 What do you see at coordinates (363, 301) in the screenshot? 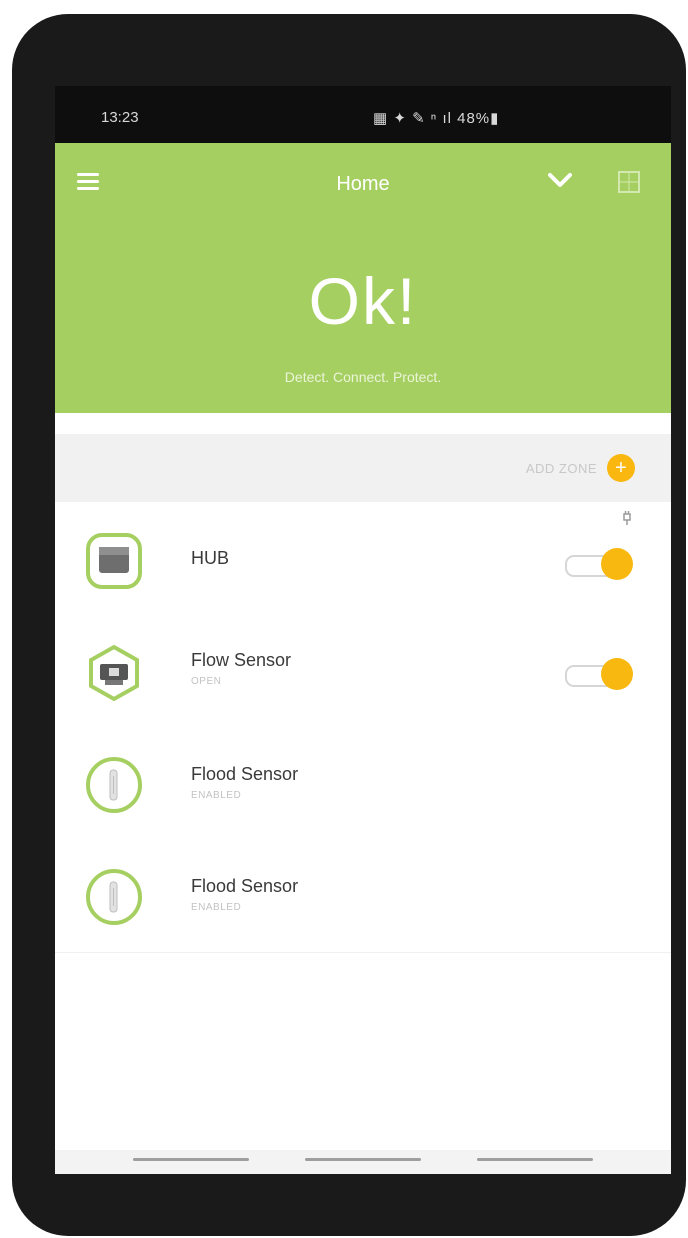
I see `system-status-text: Ok!` at bounding box center [363, 301].